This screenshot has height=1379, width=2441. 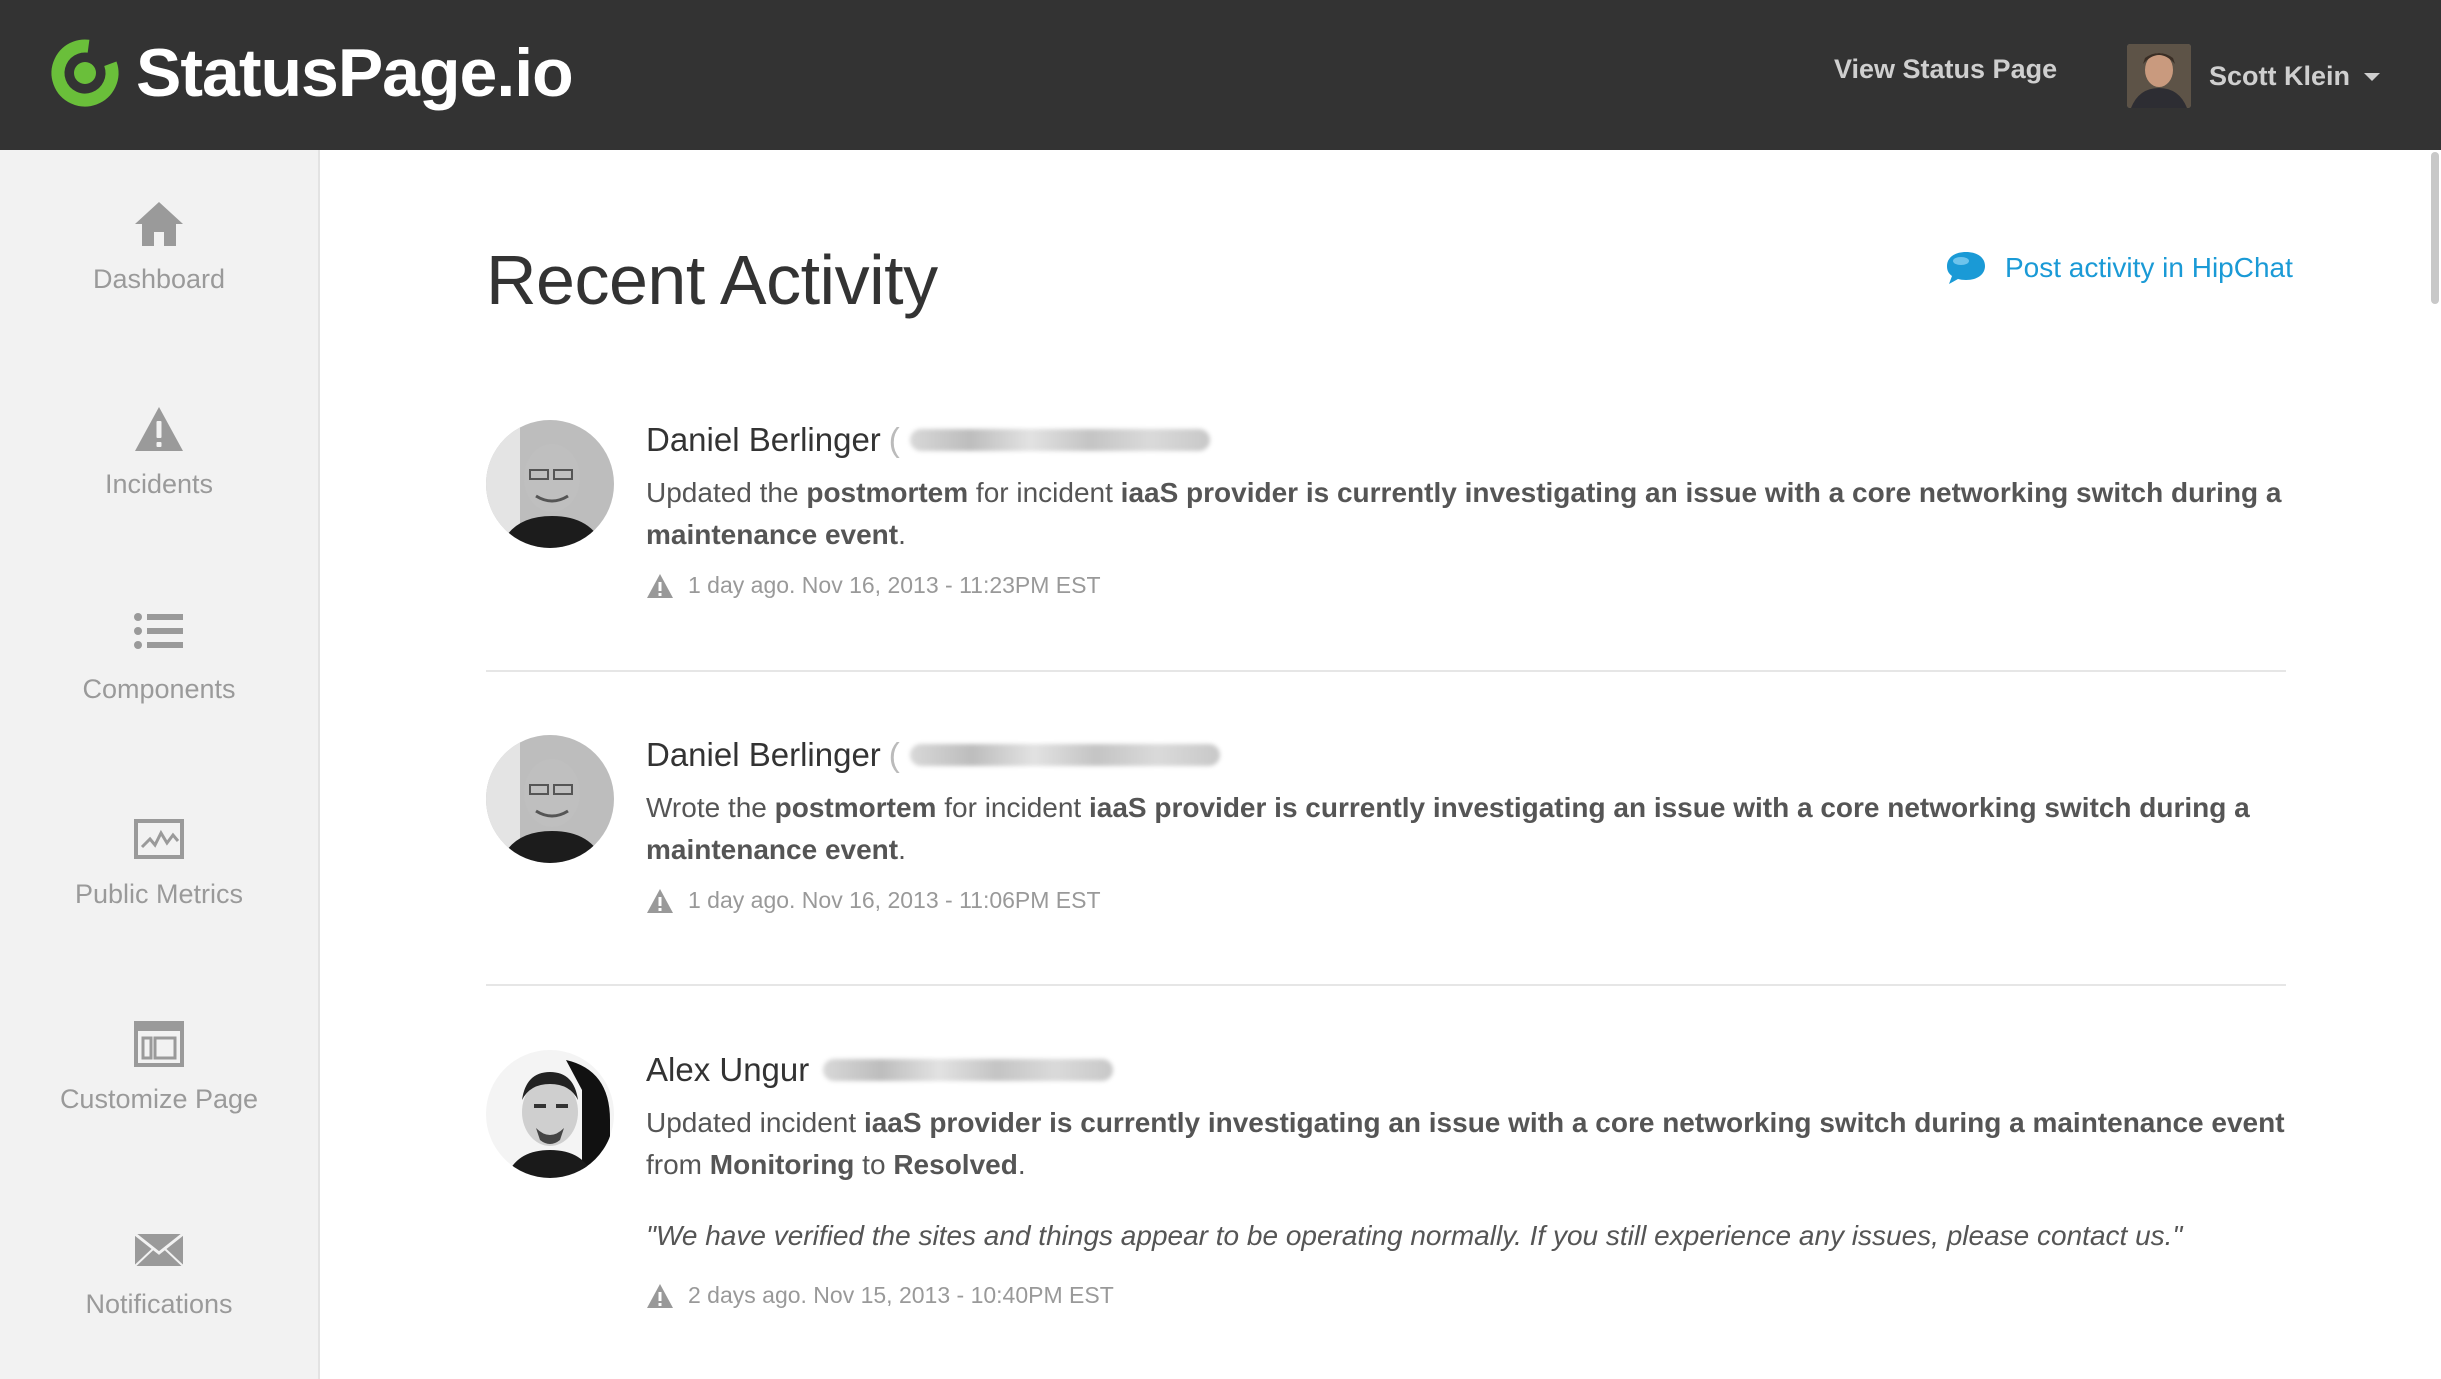 What do you see at coordinates (159, 224) in the screenshot?
I see `home-icon` at bounding box center [159, 224].